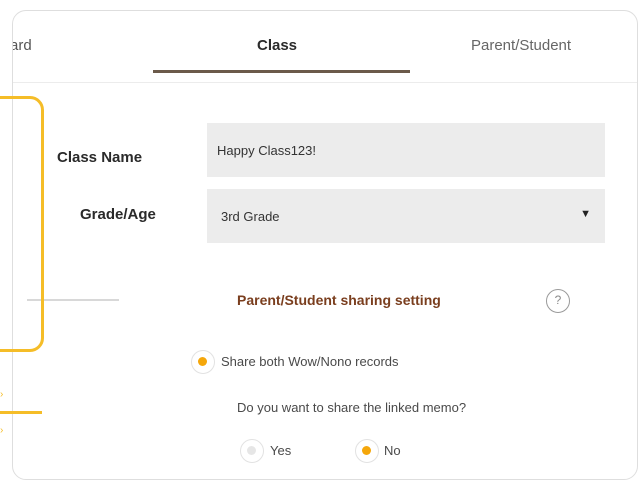  Describe the element at coordinates (100, 157) in the screenshot. I see `class-name-label: Class Name` at that location.